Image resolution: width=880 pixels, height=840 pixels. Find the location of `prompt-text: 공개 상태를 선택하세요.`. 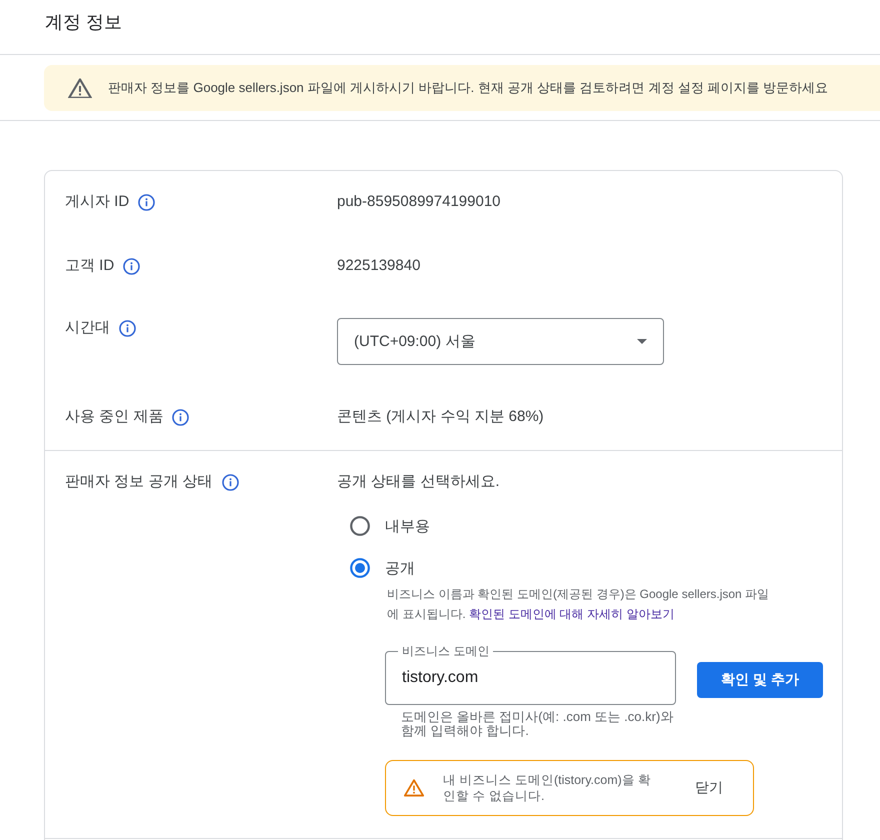

prompt-text: 공개 상태를 선택하세요. is located at coordinates (419, 482).